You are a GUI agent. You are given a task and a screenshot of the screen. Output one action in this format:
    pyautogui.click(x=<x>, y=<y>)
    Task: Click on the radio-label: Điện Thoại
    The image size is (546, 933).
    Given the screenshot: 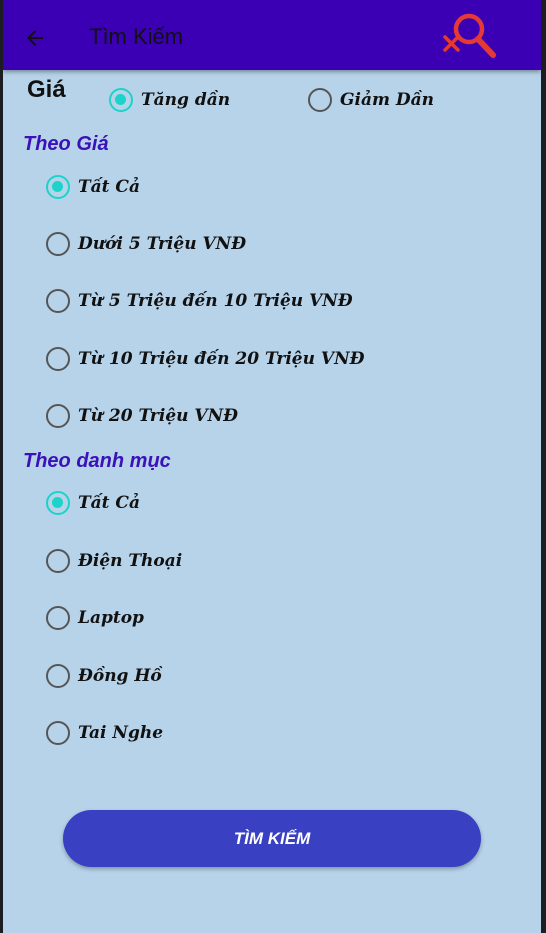 What is the action you would take?
    pyautogui.click(x=130, y=561)
    